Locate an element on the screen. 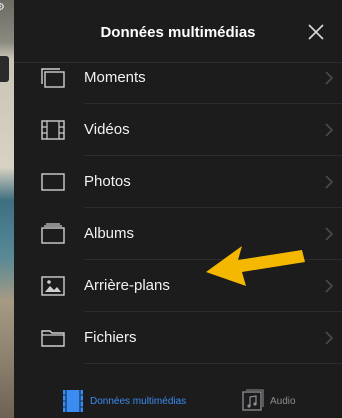  tab-media: Données multimédias is located at coordinates (124, 401).